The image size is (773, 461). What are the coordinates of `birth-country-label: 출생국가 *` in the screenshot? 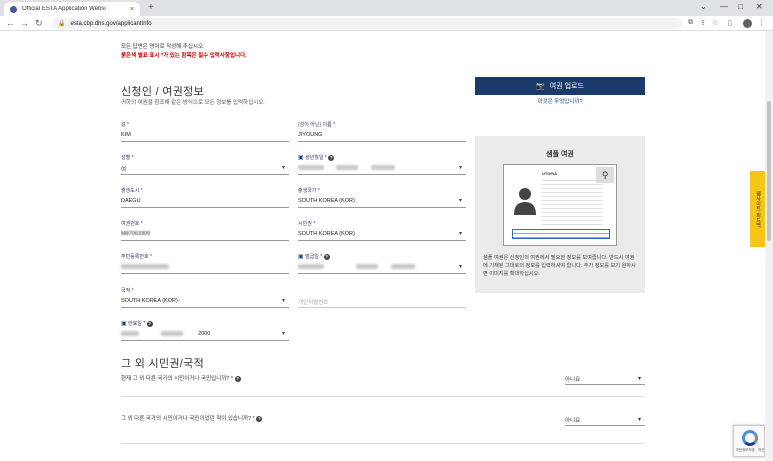 It's located at (309, 191).